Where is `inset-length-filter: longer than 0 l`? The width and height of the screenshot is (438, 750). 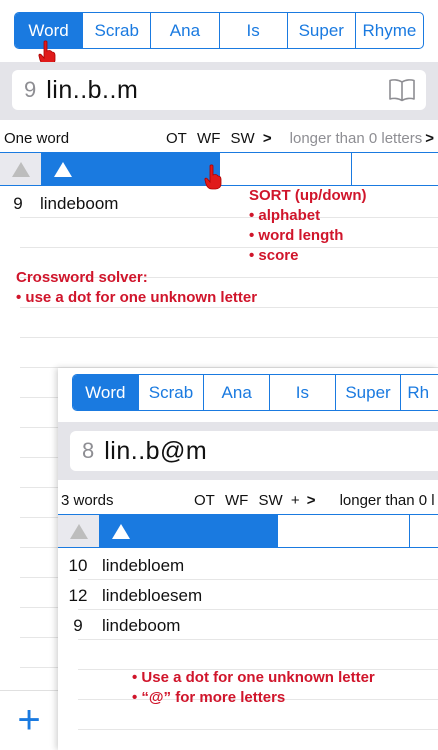
inset-length-filter: longer than 0 l is located at coordinates (387, 500).